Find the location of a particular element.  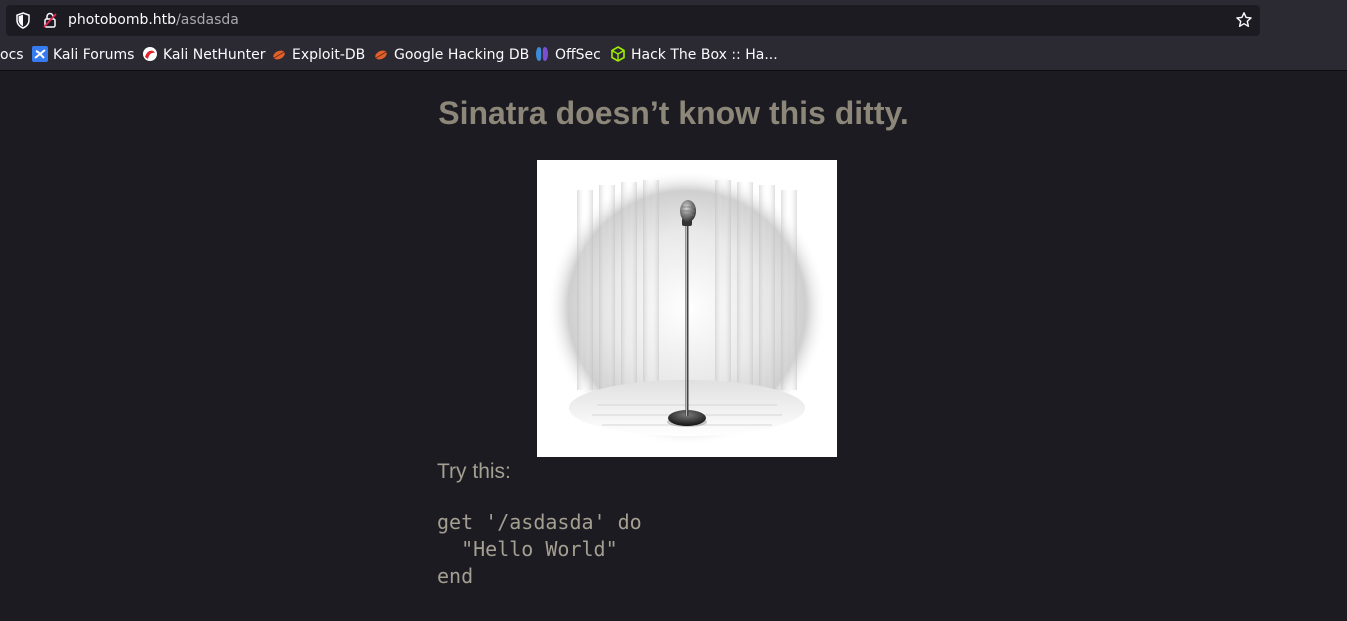

microphone-on-stage-image is located at coordinates (687, 308).